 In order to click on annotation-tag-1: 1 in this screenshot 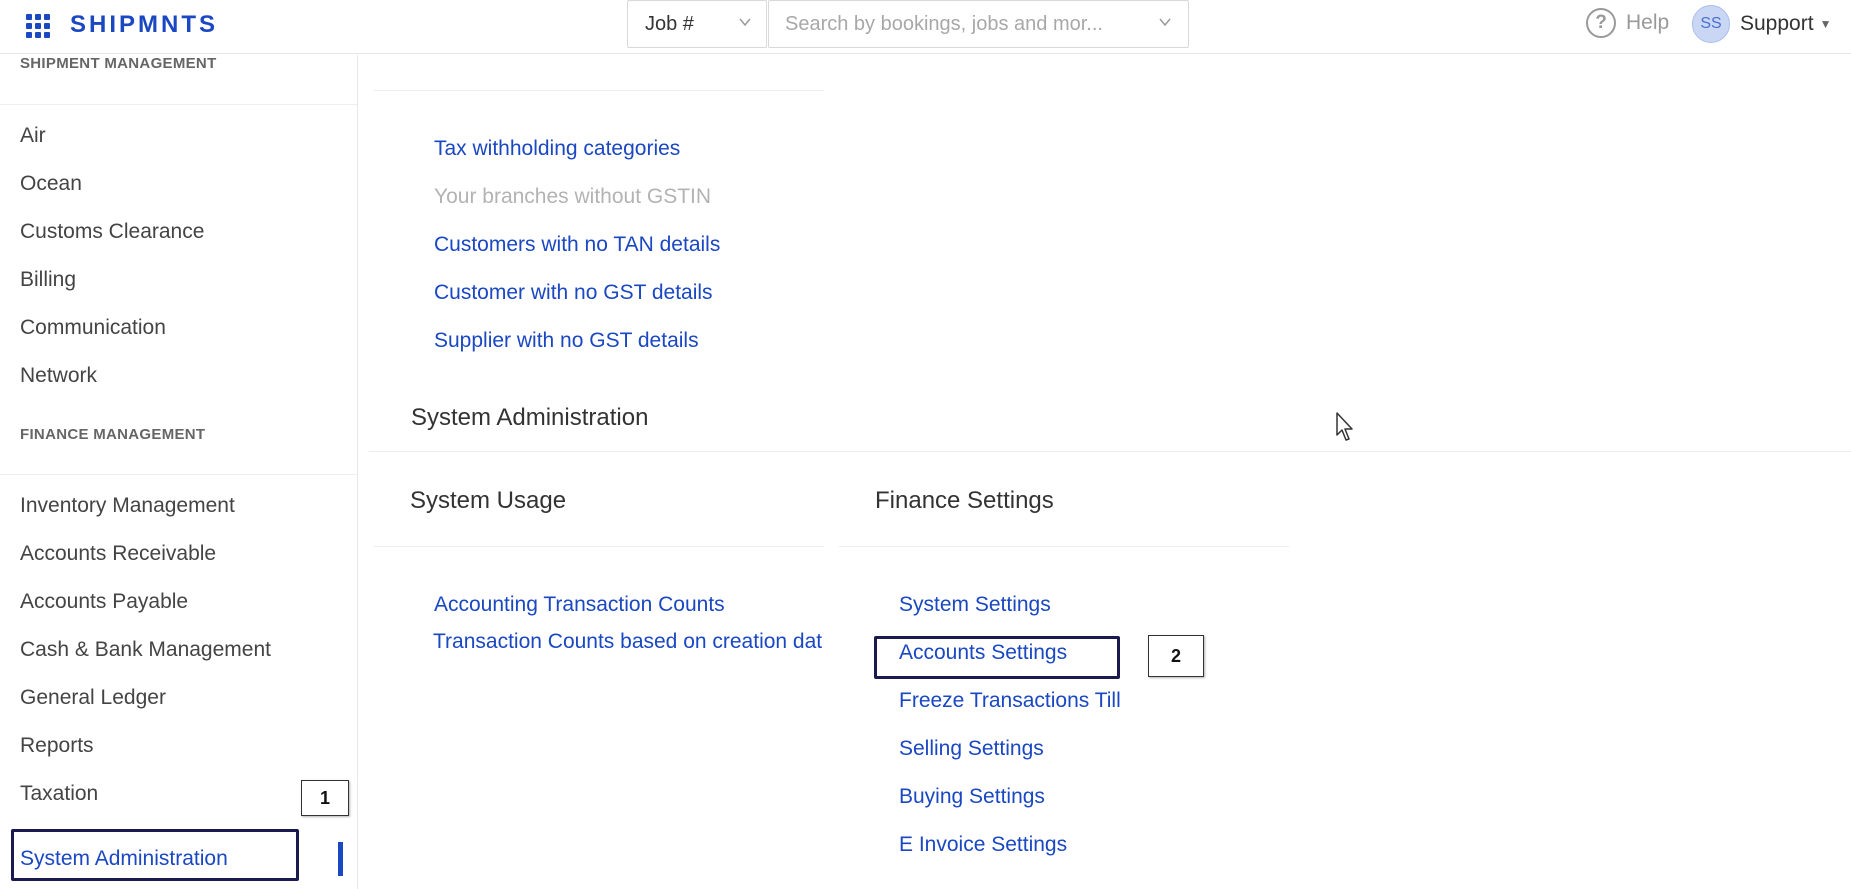, I will do `click(325, 798)`.